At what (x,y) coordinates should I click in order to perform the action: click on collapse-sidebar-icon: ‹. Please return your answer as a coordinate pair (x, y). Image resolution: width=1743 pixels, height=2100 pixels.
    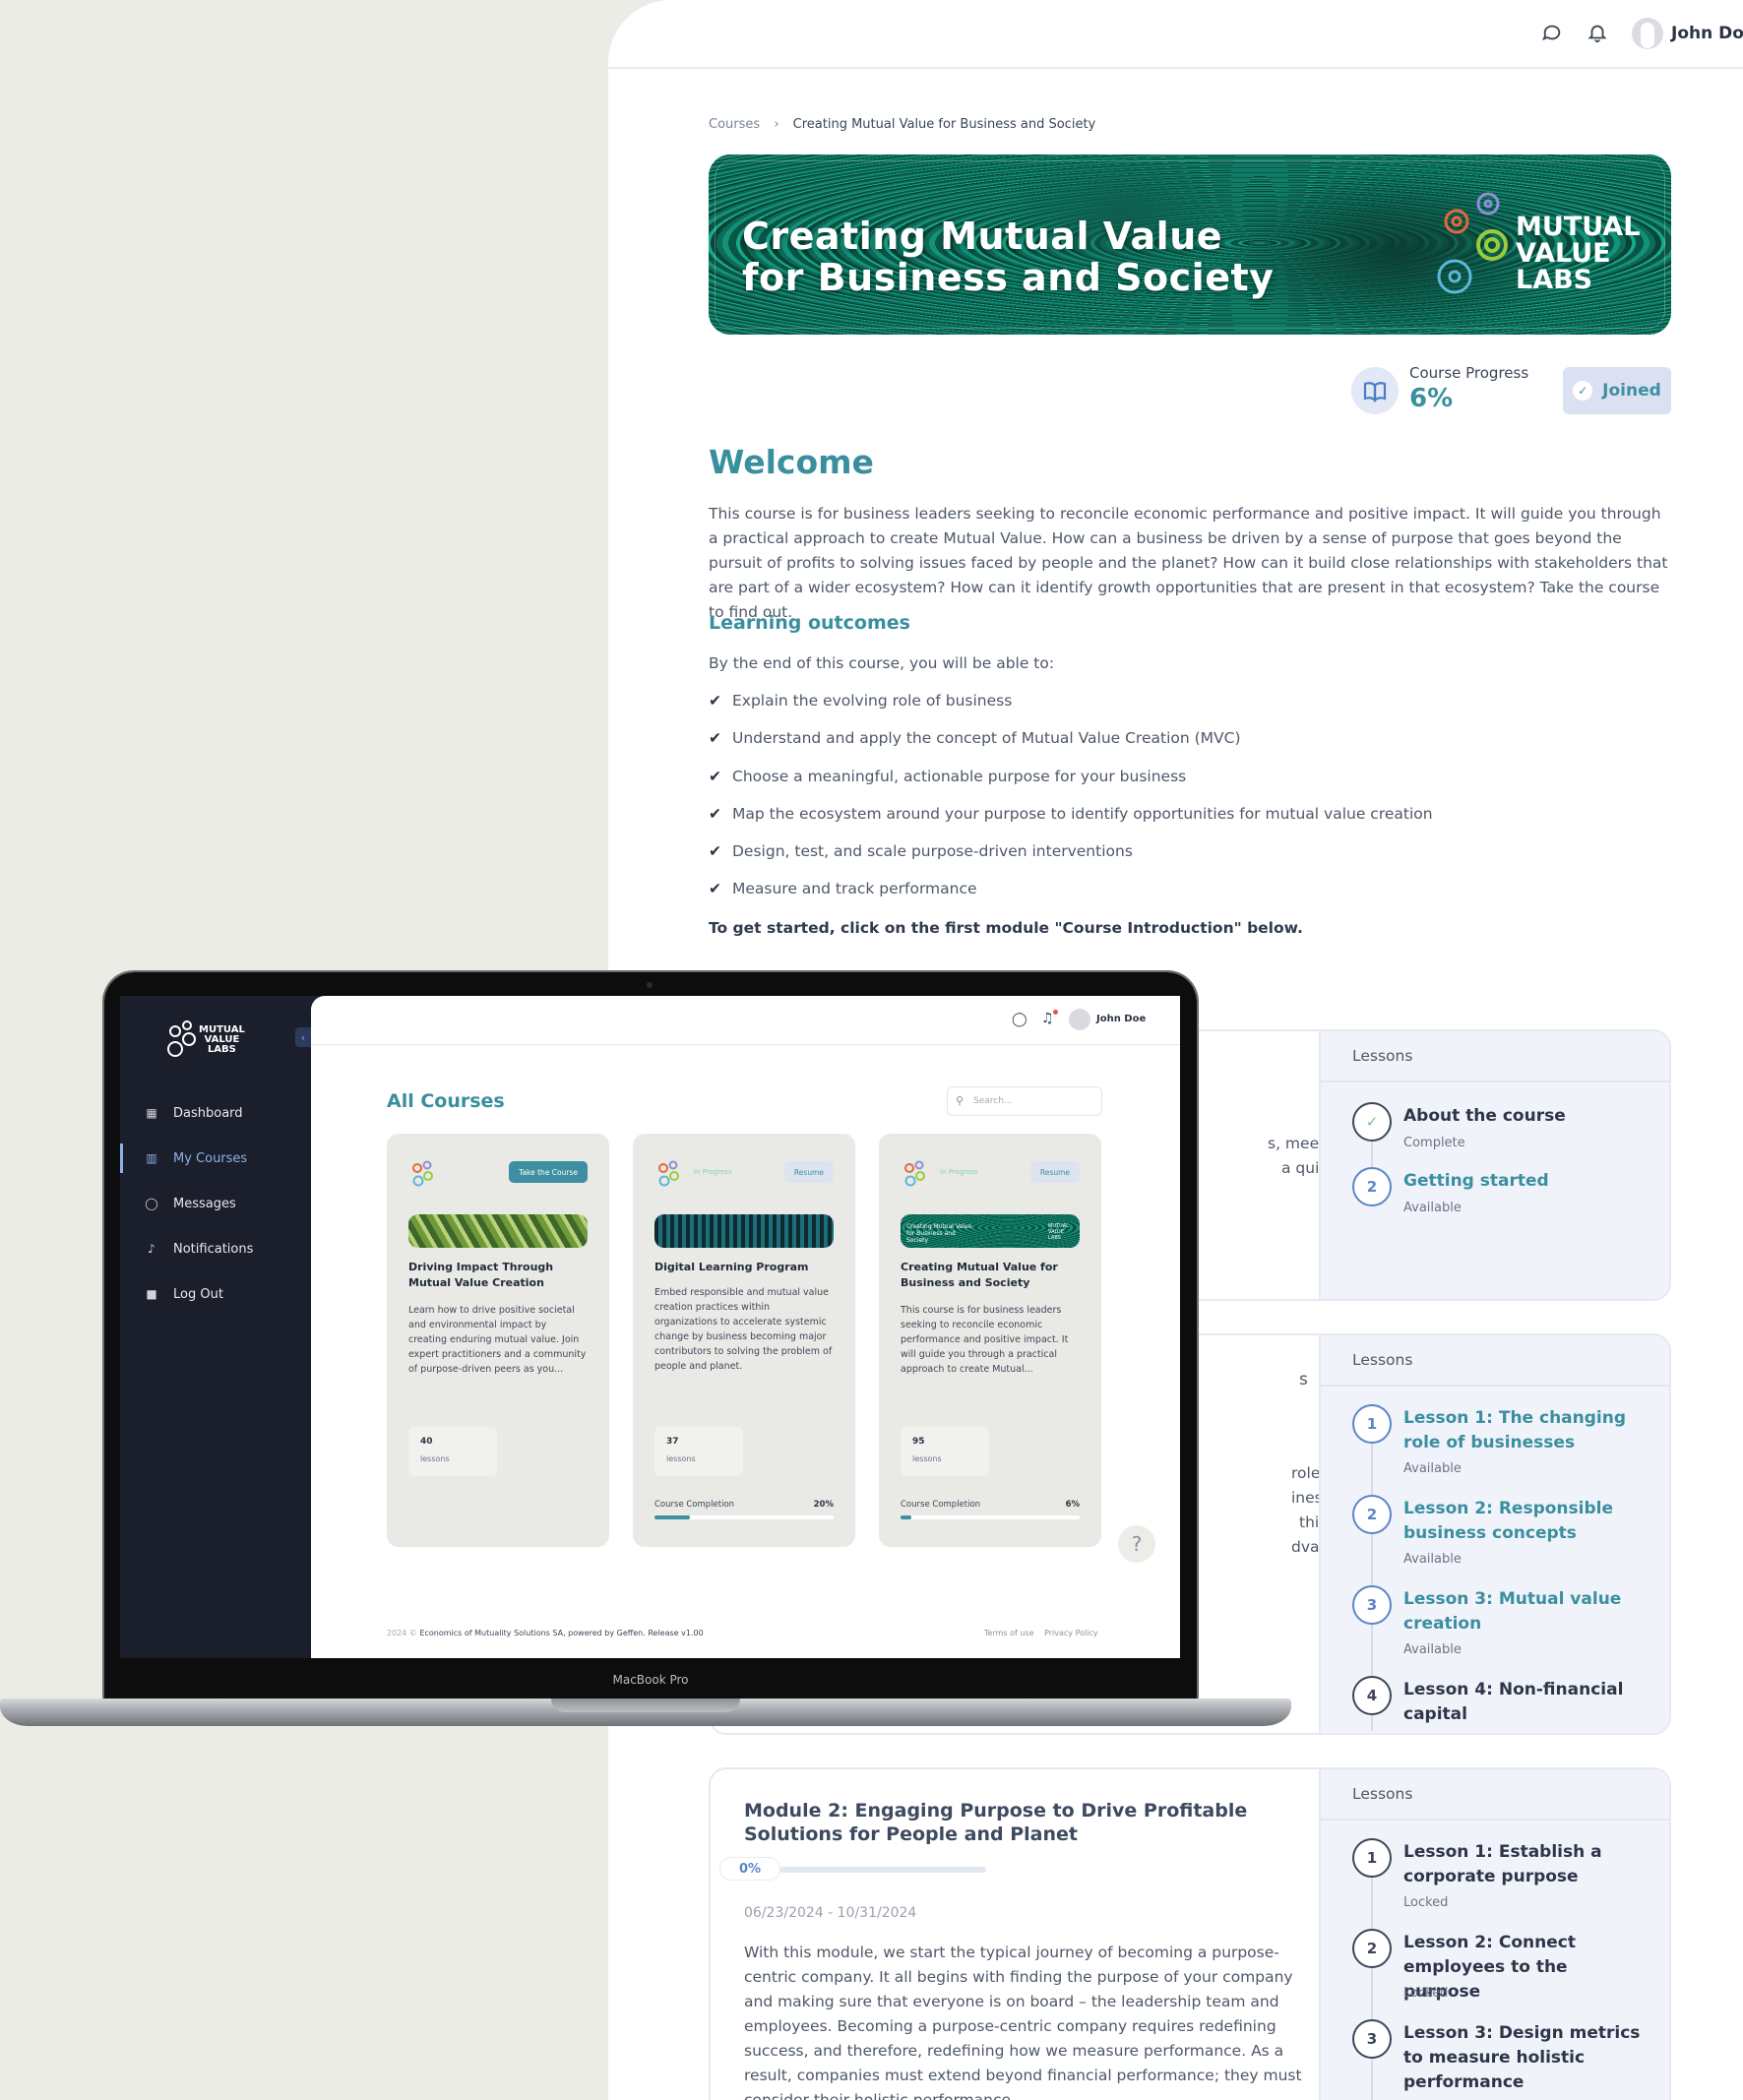
    Looking at the image, I should click on (303, 1037).